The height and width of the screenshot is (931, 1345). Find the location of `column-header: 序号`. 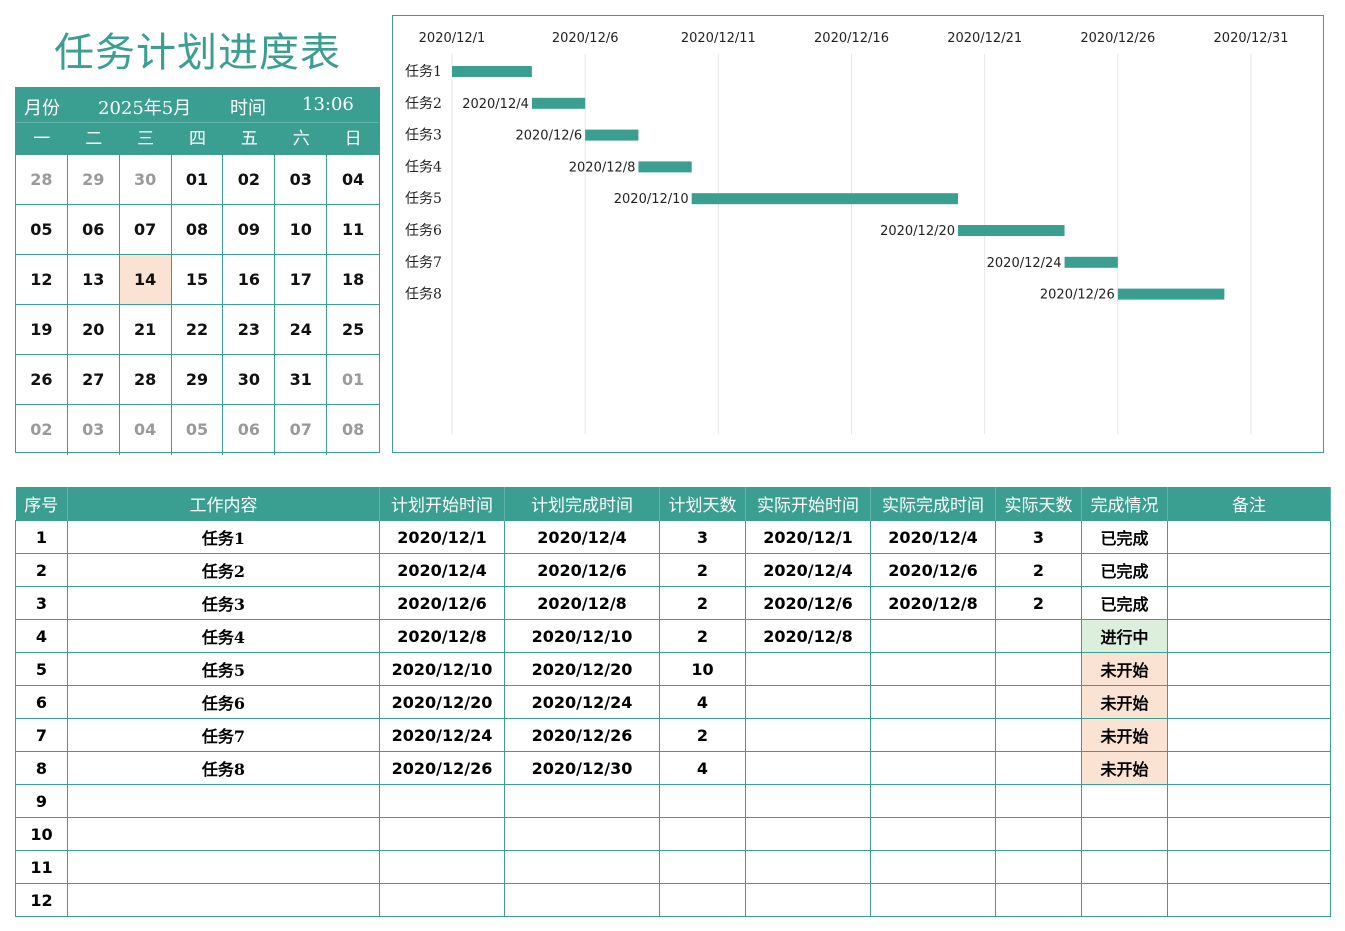

column-header: 序号 is located at coordinates (41, 504).